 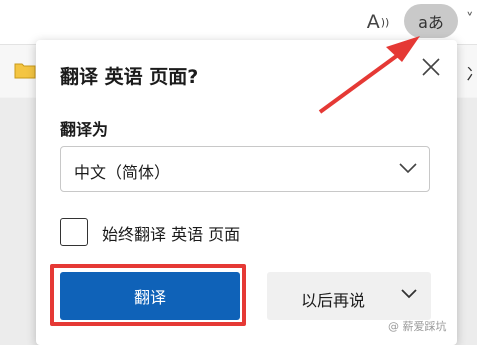 What do you see at coordinates (74, 232) in the screenshot?
I see `always-translate-checkbox` at bounding box center [74, 232].